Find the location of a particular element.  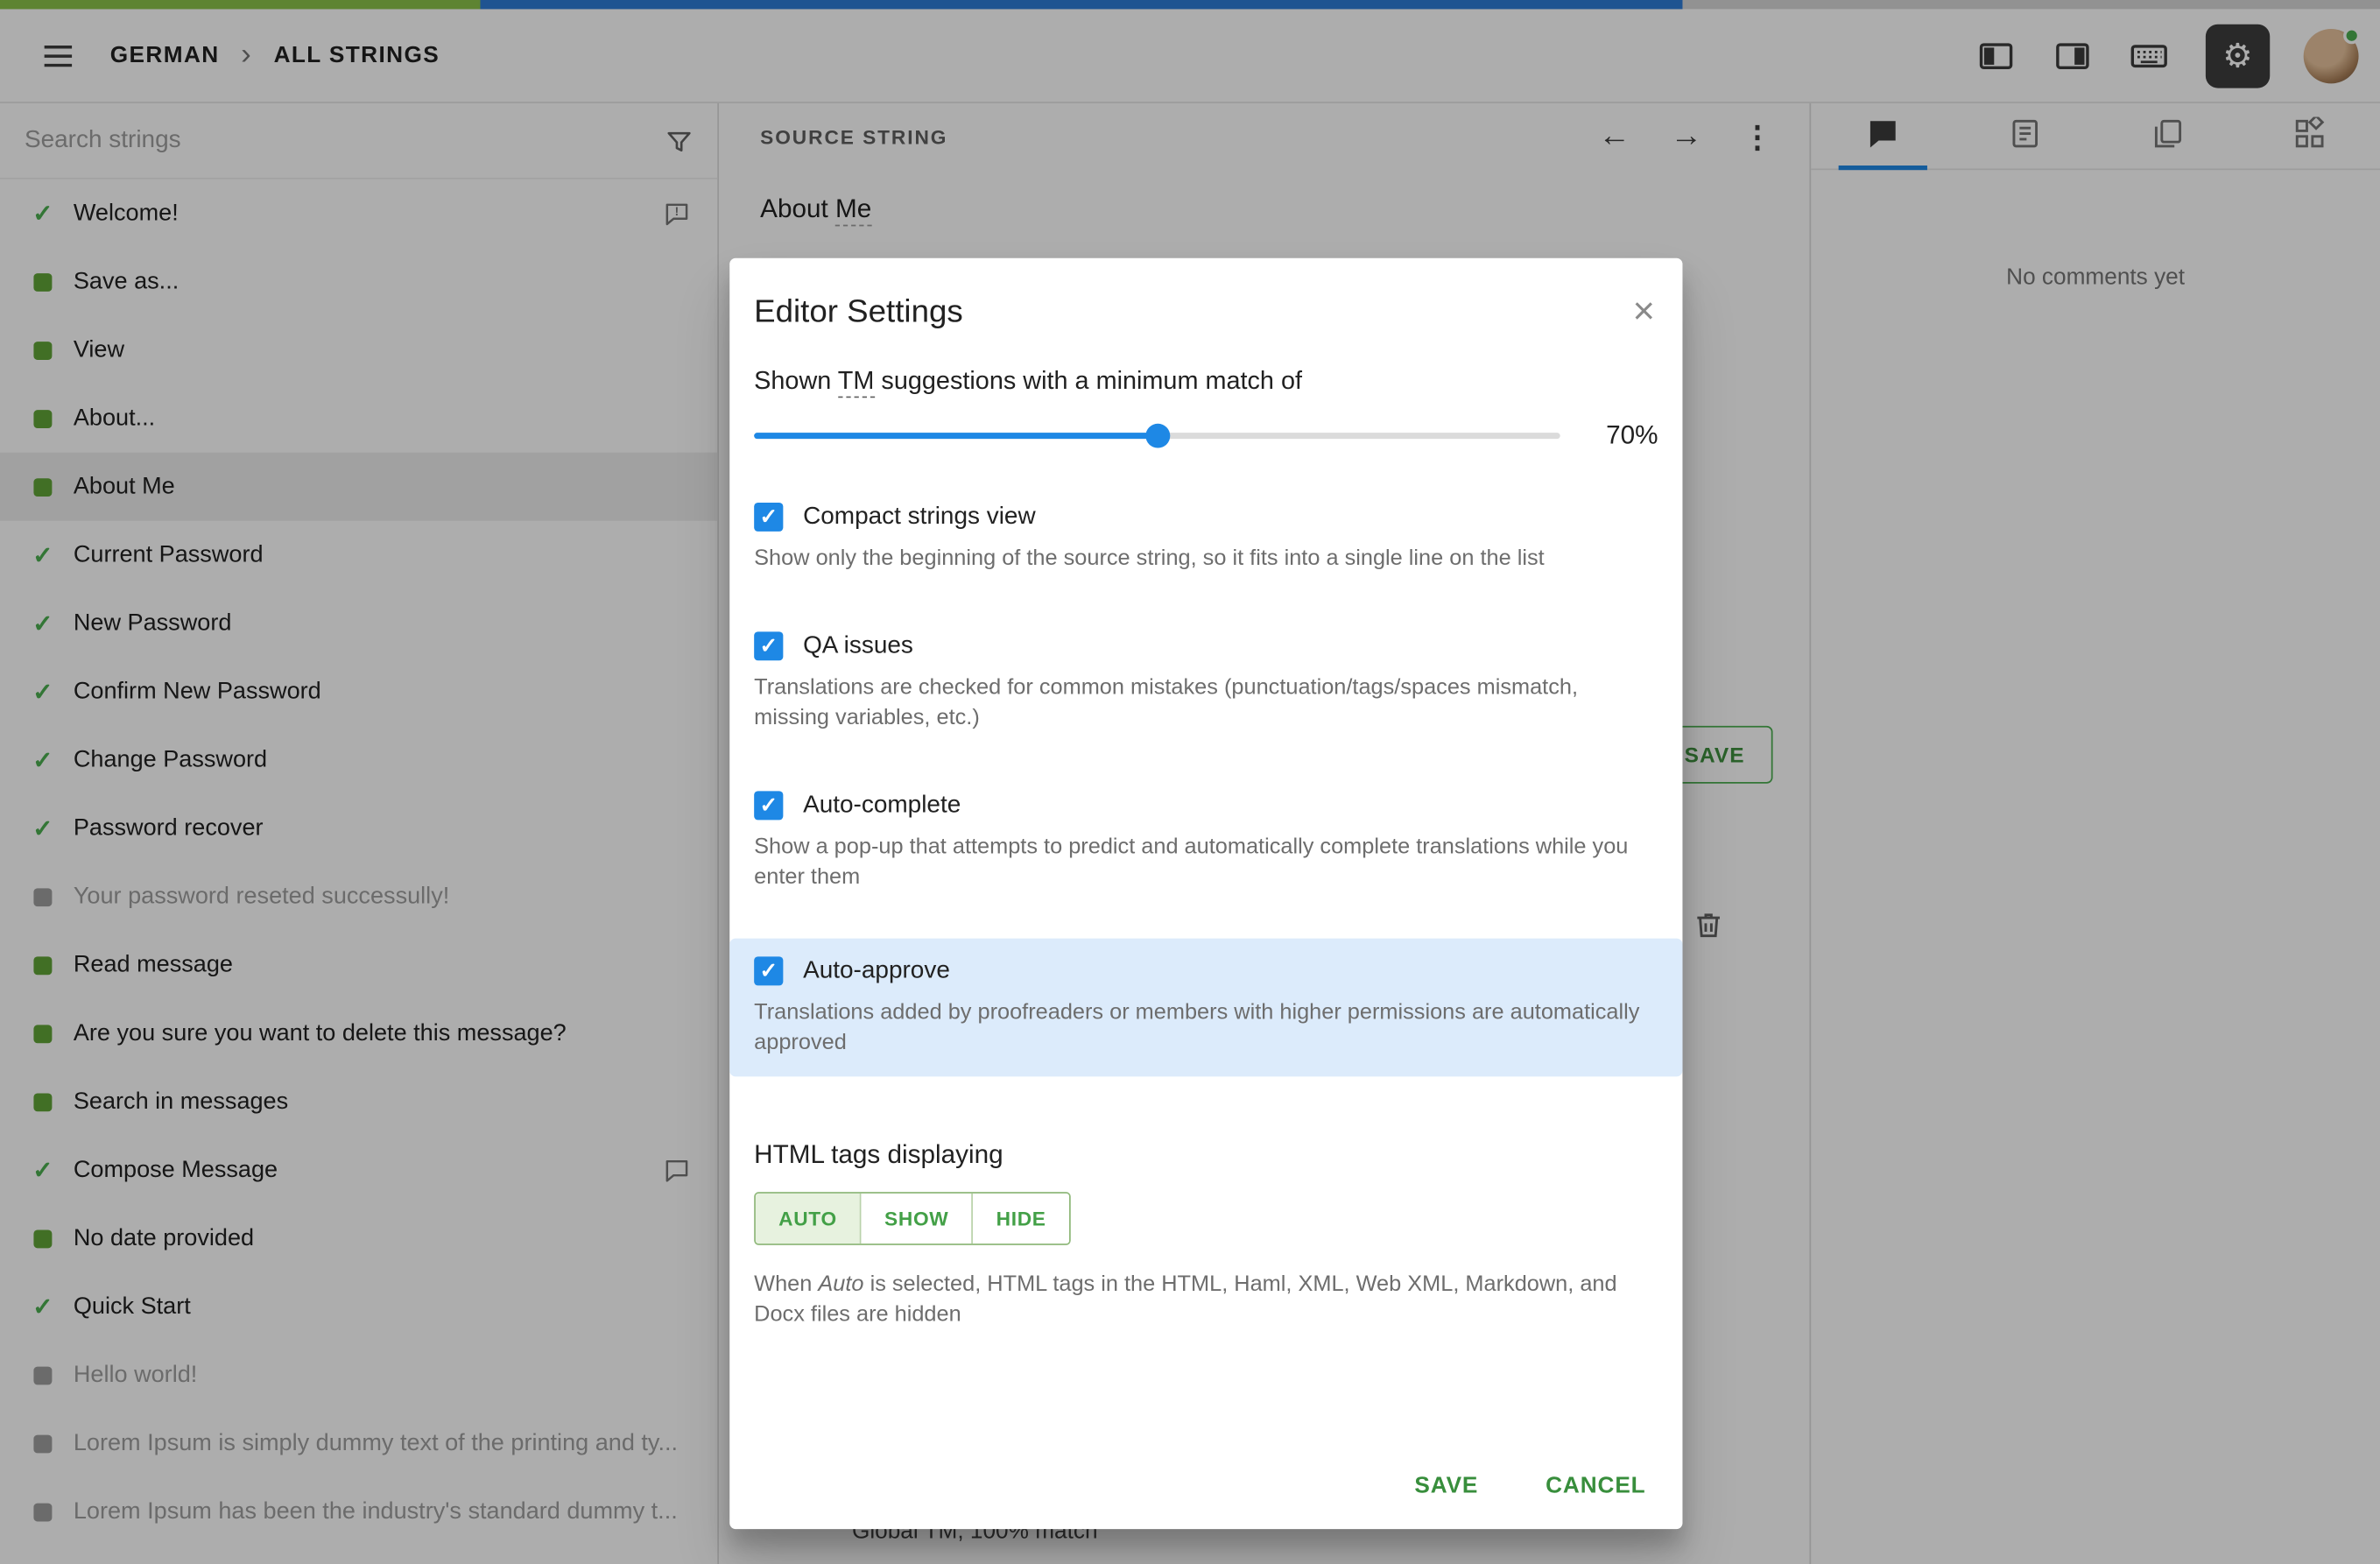

html-tags-heading: HTML tags displaying is located at coordinates (878, 1155).